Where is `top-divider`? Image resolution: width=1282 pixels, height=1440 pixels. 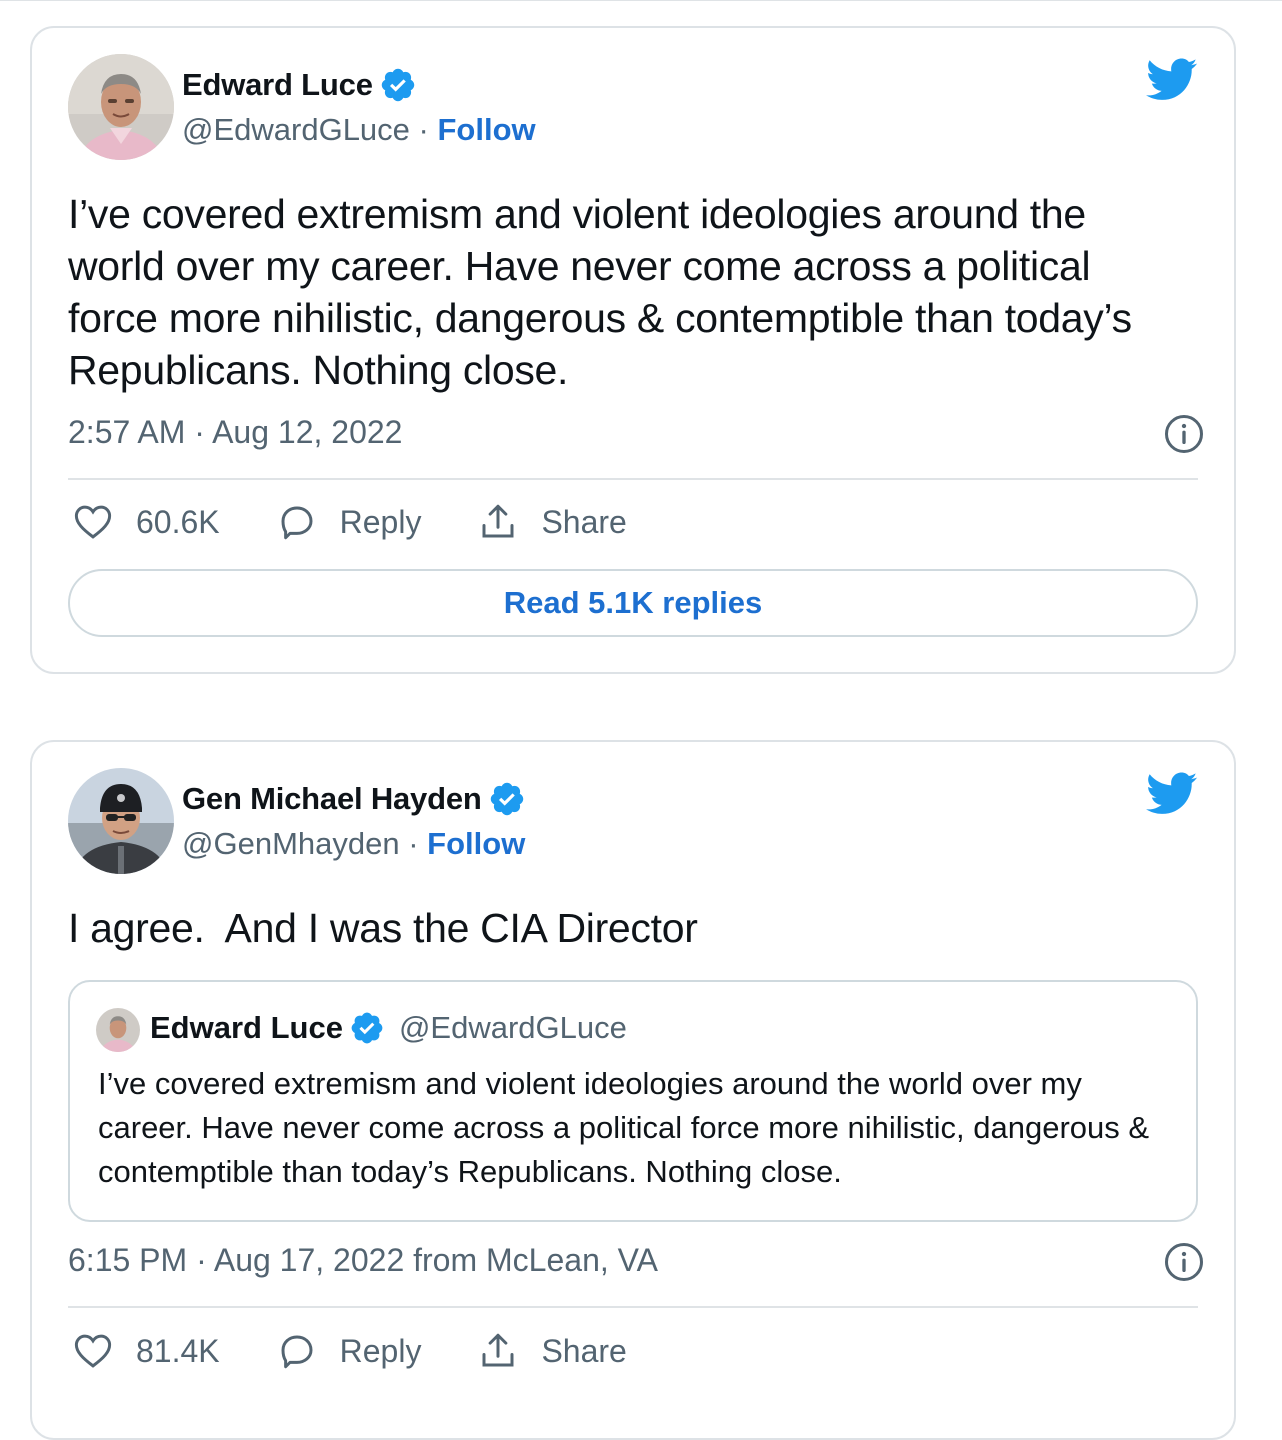 top-divider is located at coordinates (641, 0).